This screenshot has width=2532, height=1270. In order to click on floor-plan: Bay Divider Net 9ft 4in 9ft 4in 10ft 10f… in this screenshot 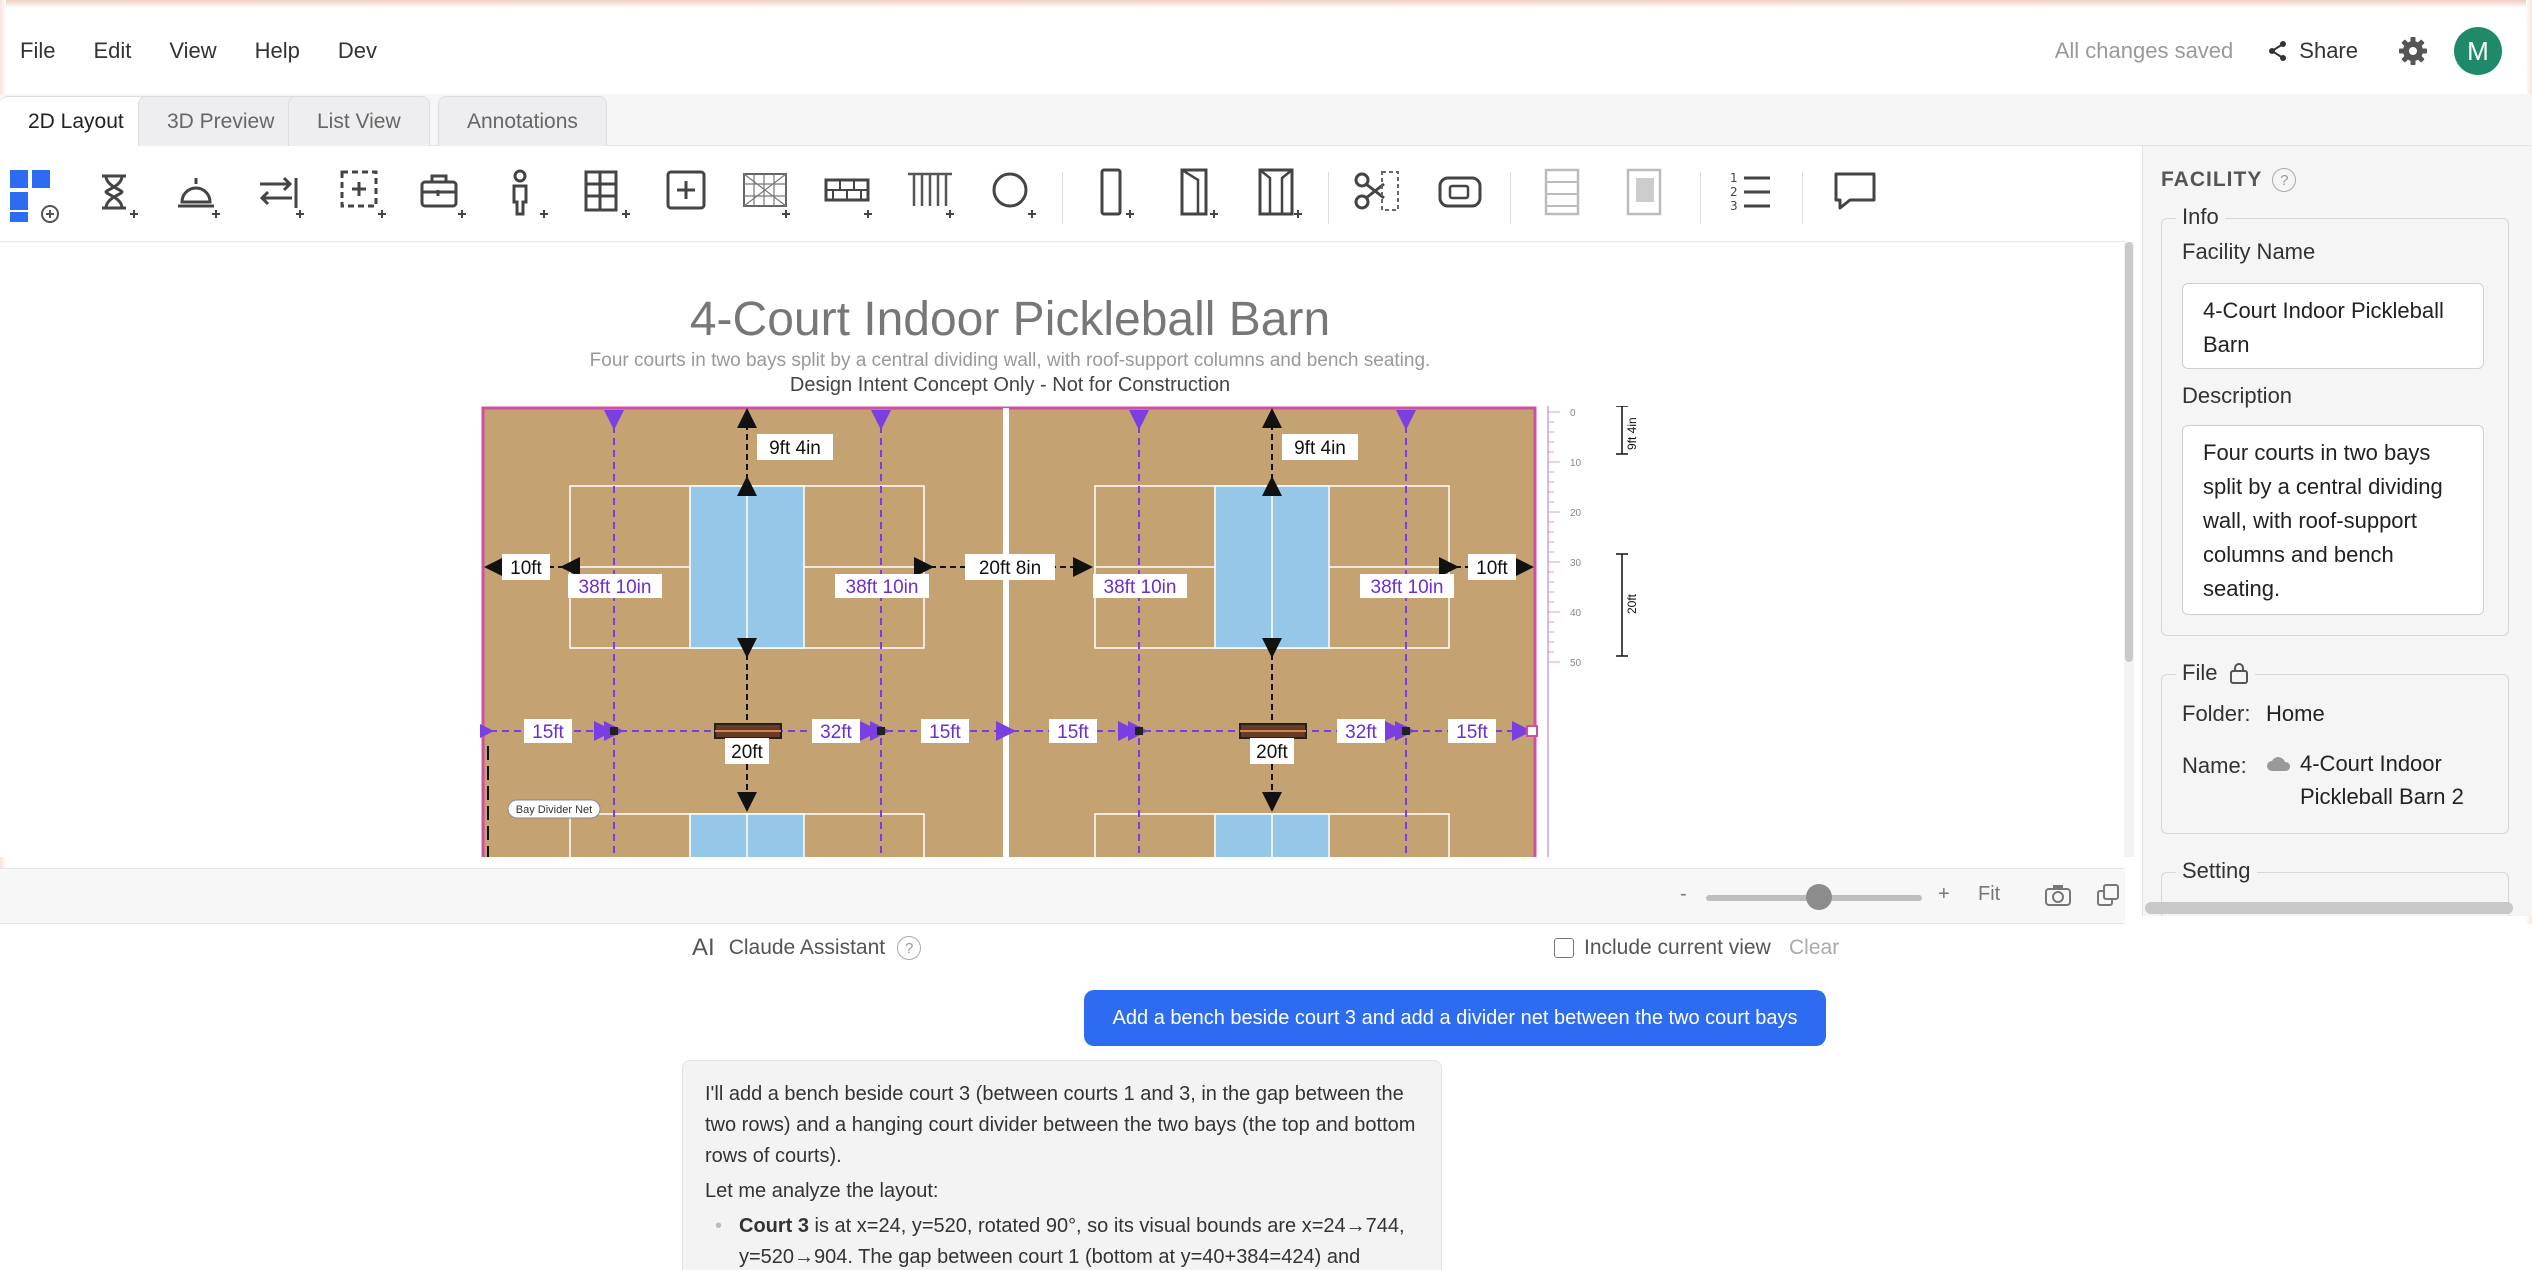, I will do `click(1010, 631)`.